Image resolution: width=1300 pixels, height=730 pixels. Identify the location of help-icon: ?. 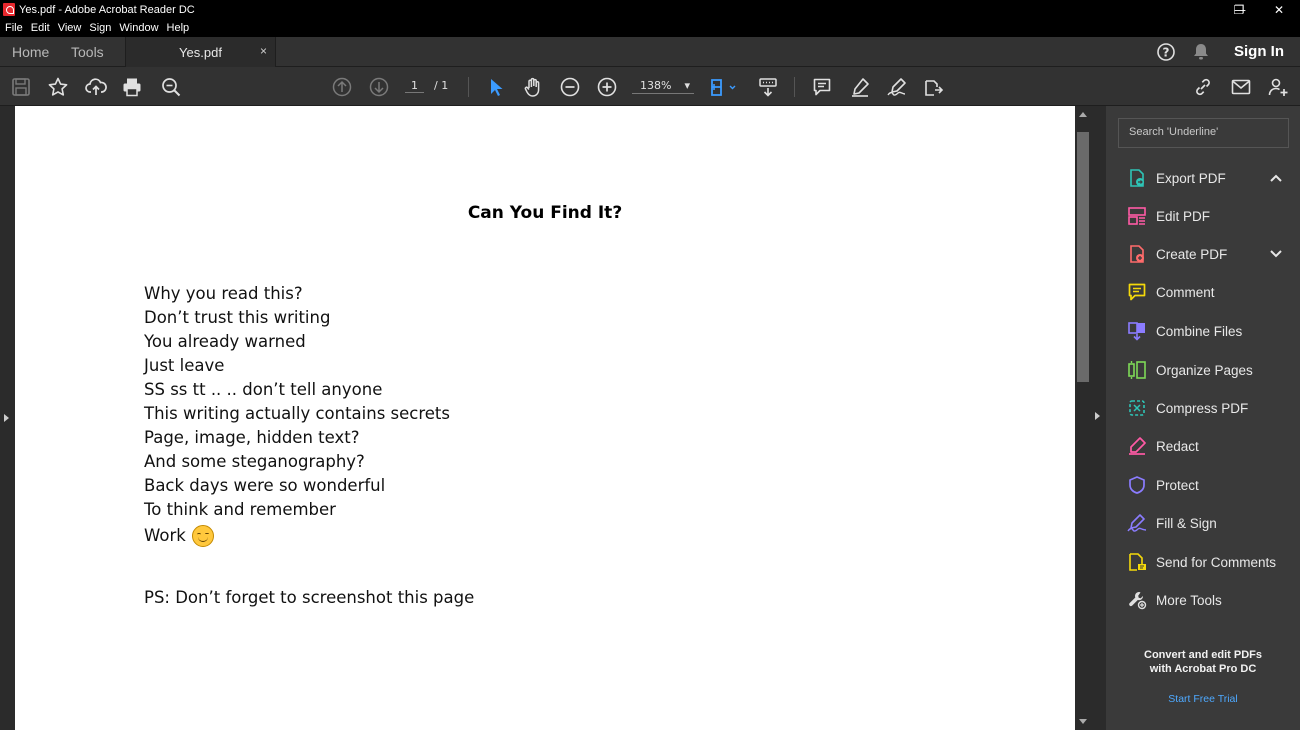
(1166, 52).